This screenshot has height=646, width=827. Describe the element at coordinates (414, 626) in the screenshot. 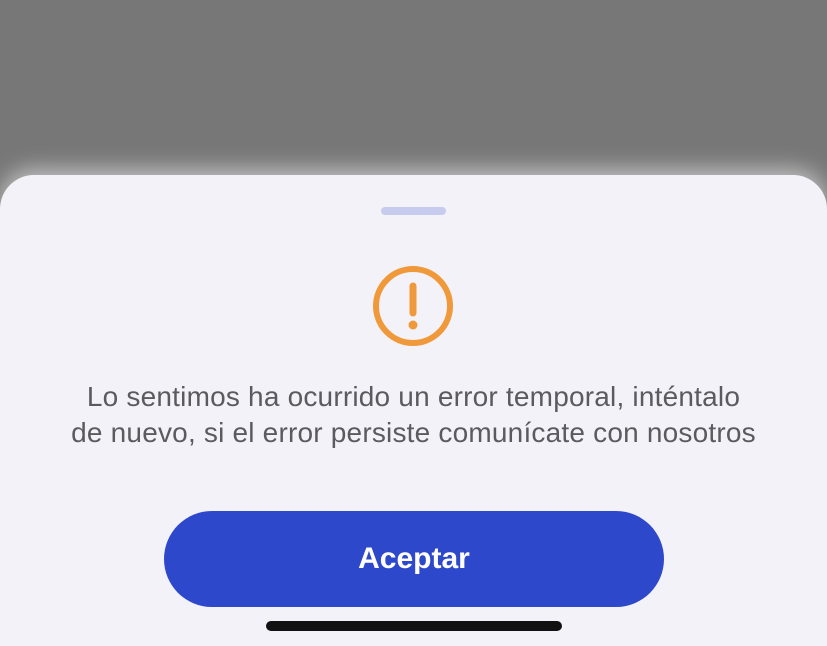

I see `home-indicator` at that location.